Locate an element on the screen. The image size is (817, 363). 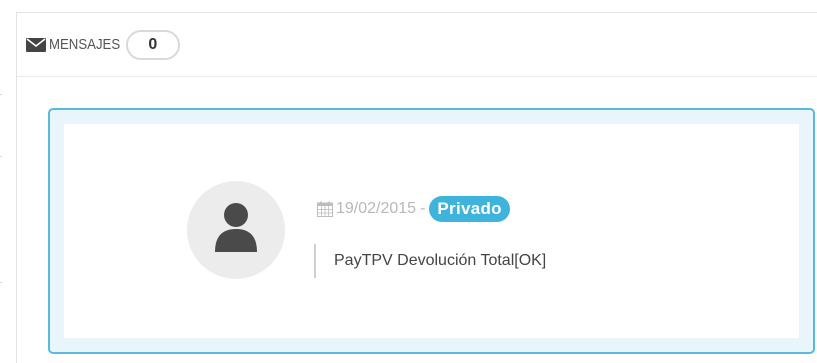
envelope-icon is located at coordinates (36, 45).